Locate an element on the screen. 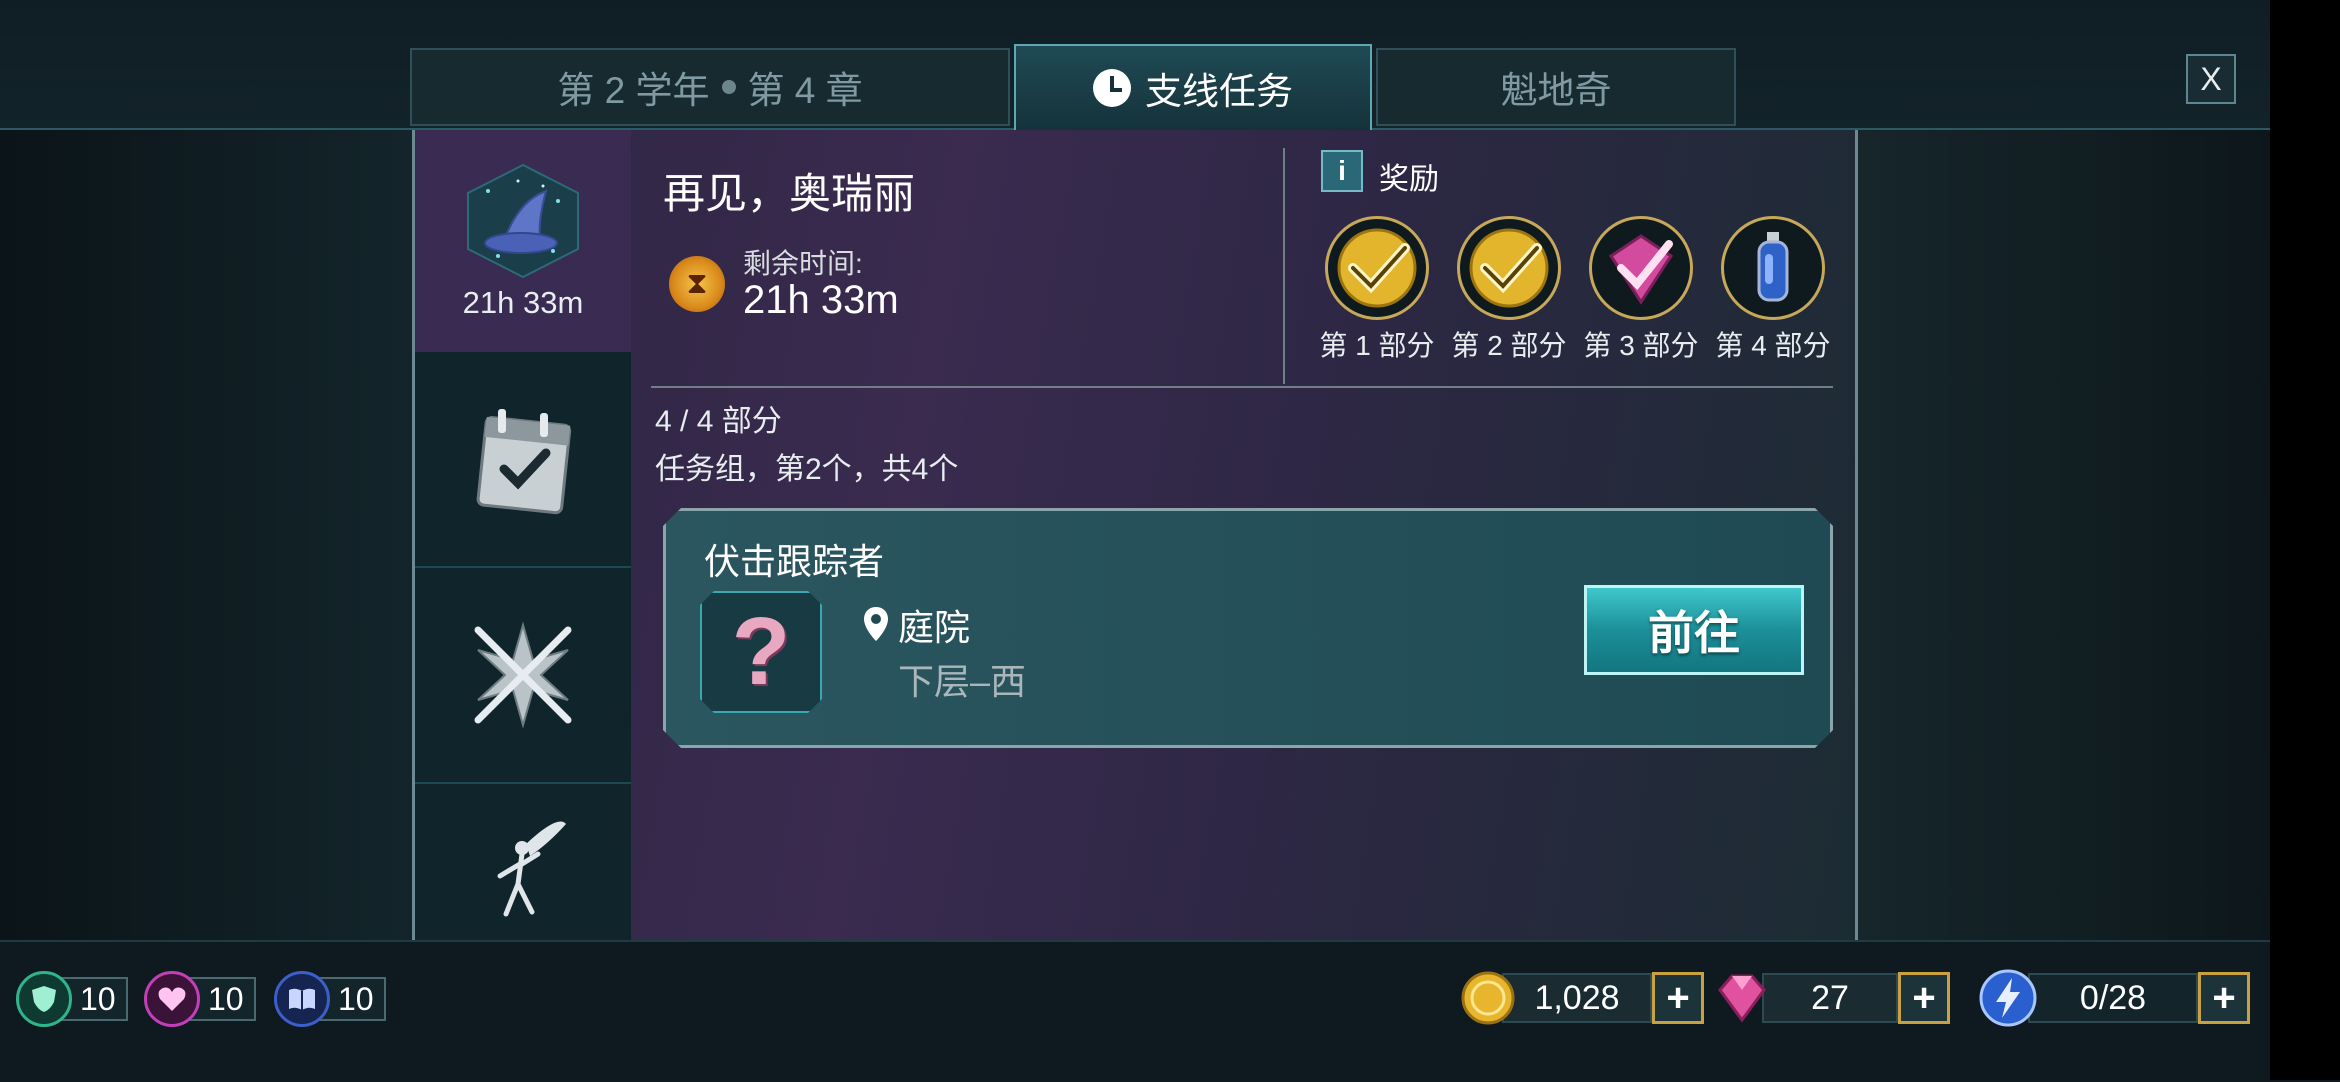 The height and width of the screenshot is (1082, 2340). stat-heart: 10 is located at coordinates (200, 999).